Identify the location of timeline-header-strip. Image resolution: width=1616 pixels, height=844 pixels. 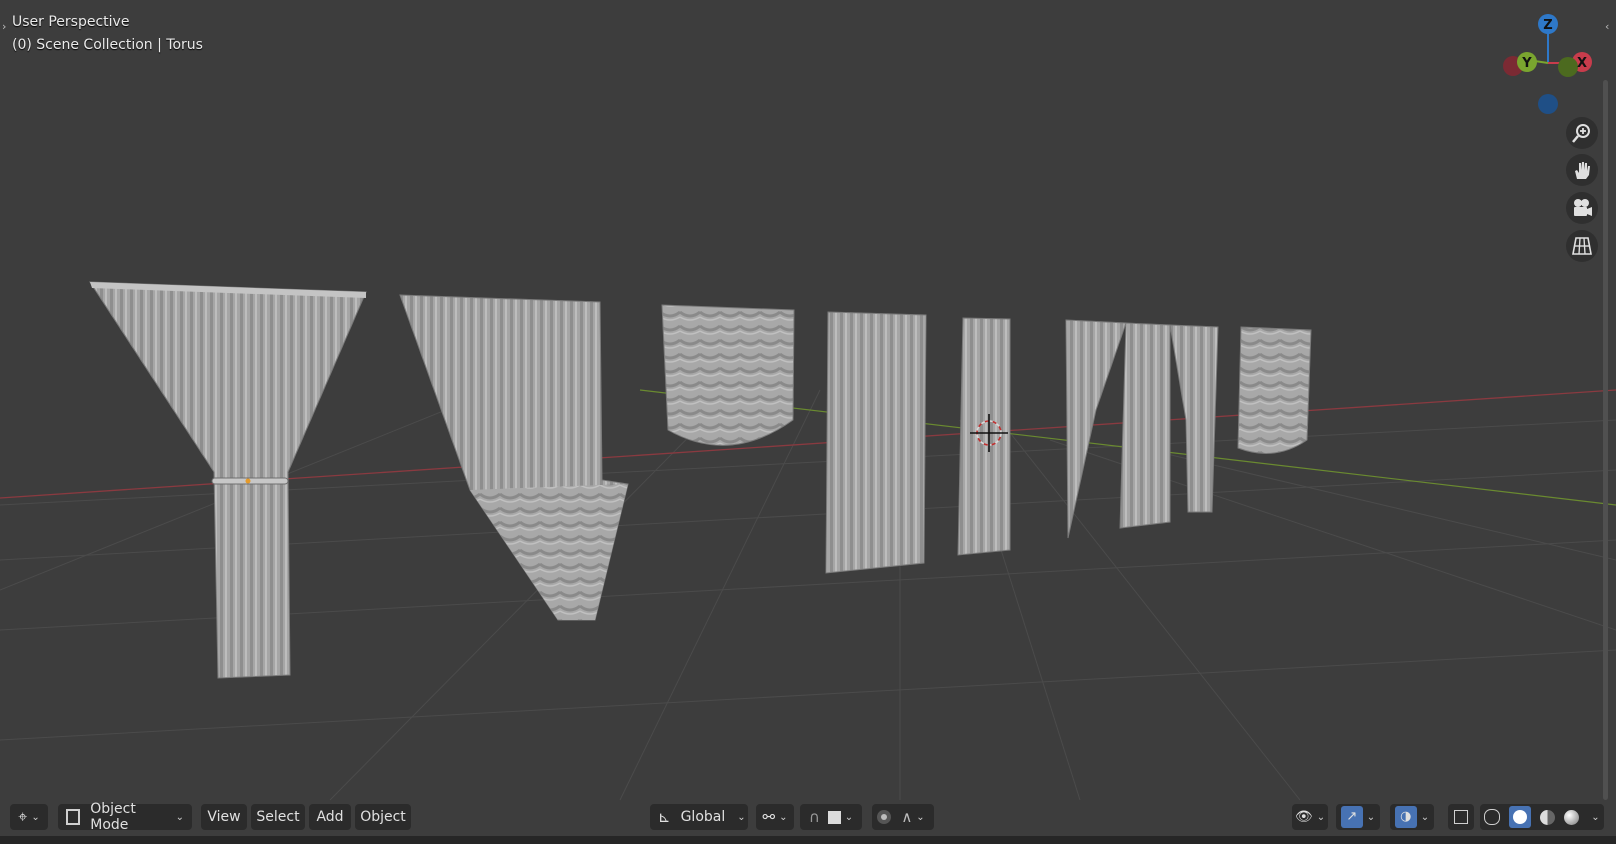
(808, 840).